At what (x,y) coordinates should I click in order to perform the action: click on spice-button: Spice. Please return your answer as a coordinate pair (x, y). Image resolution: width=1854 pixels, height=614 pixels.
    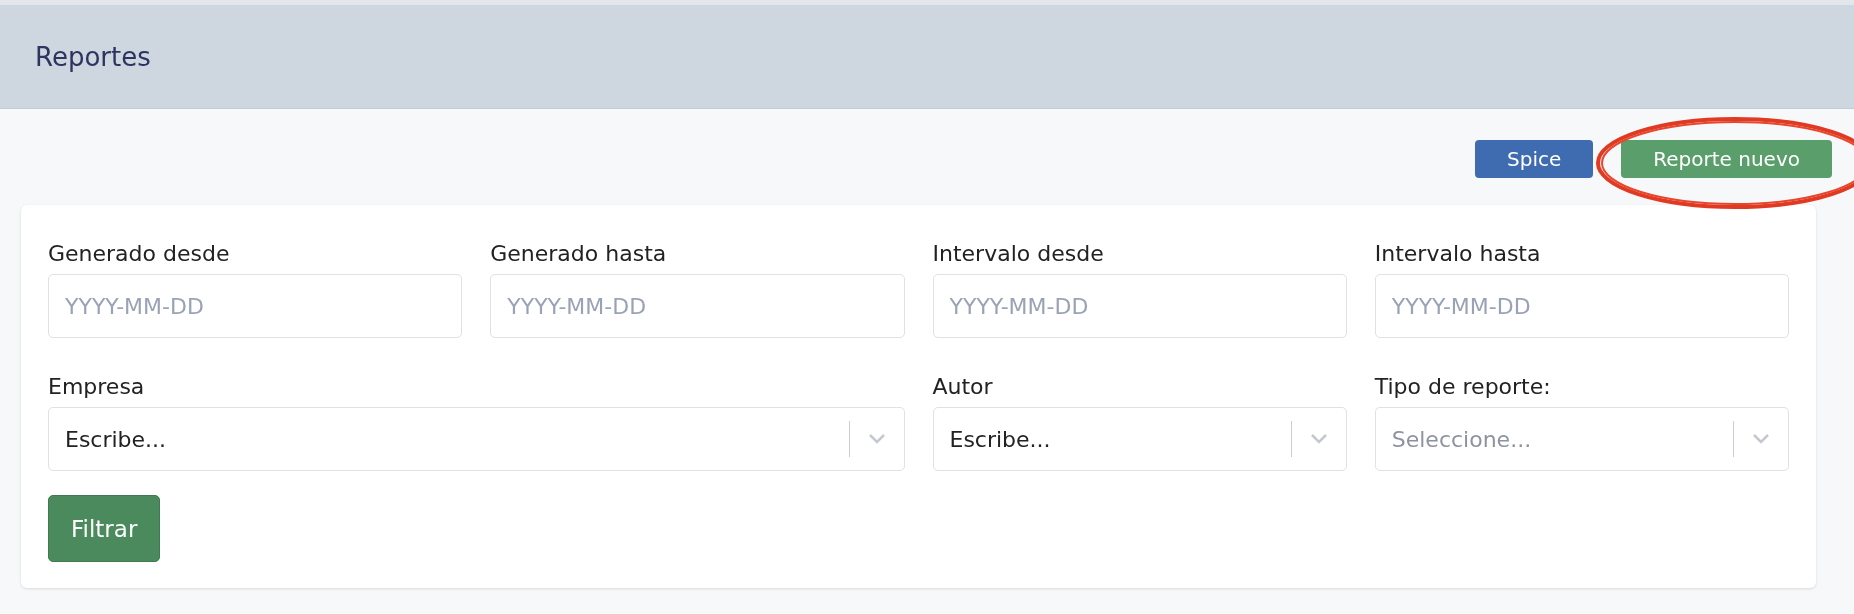
    Looking at the image, I should click on (1534, 159).